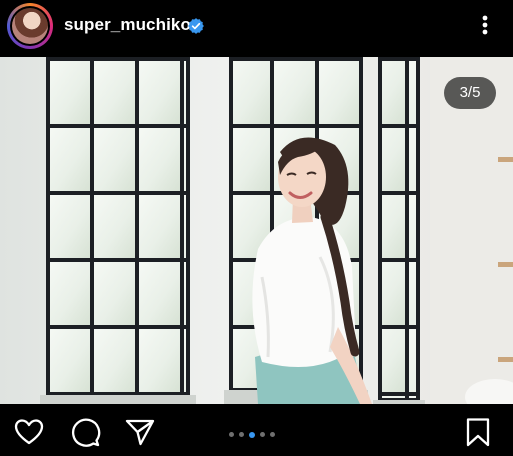 This screenshot has height=456, width=513. I want to click on avatar-photo, so click(30, 26).